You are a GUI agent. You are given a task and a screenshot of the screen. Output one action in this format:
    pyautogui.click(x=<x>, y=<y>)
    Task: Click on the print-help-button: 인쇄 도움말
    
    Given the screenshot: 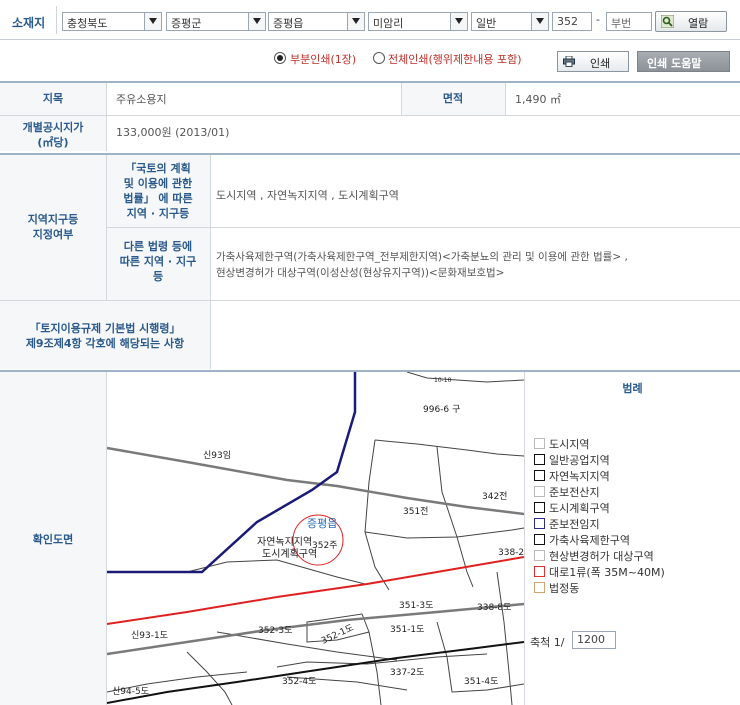 What is the action you would take?
    pyautogui.click(x=683, y=61)
    